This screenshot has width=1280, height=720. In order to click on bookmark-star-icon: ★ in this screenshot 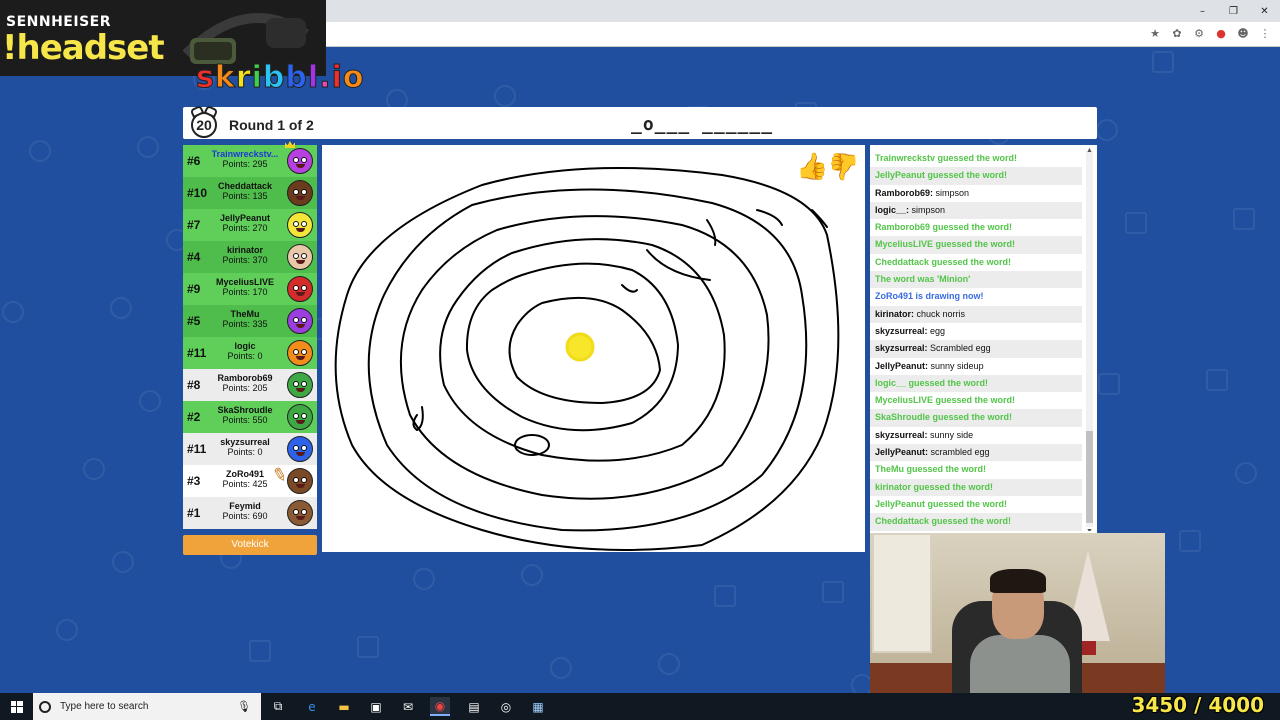, I will do `click(1155, 33)`.